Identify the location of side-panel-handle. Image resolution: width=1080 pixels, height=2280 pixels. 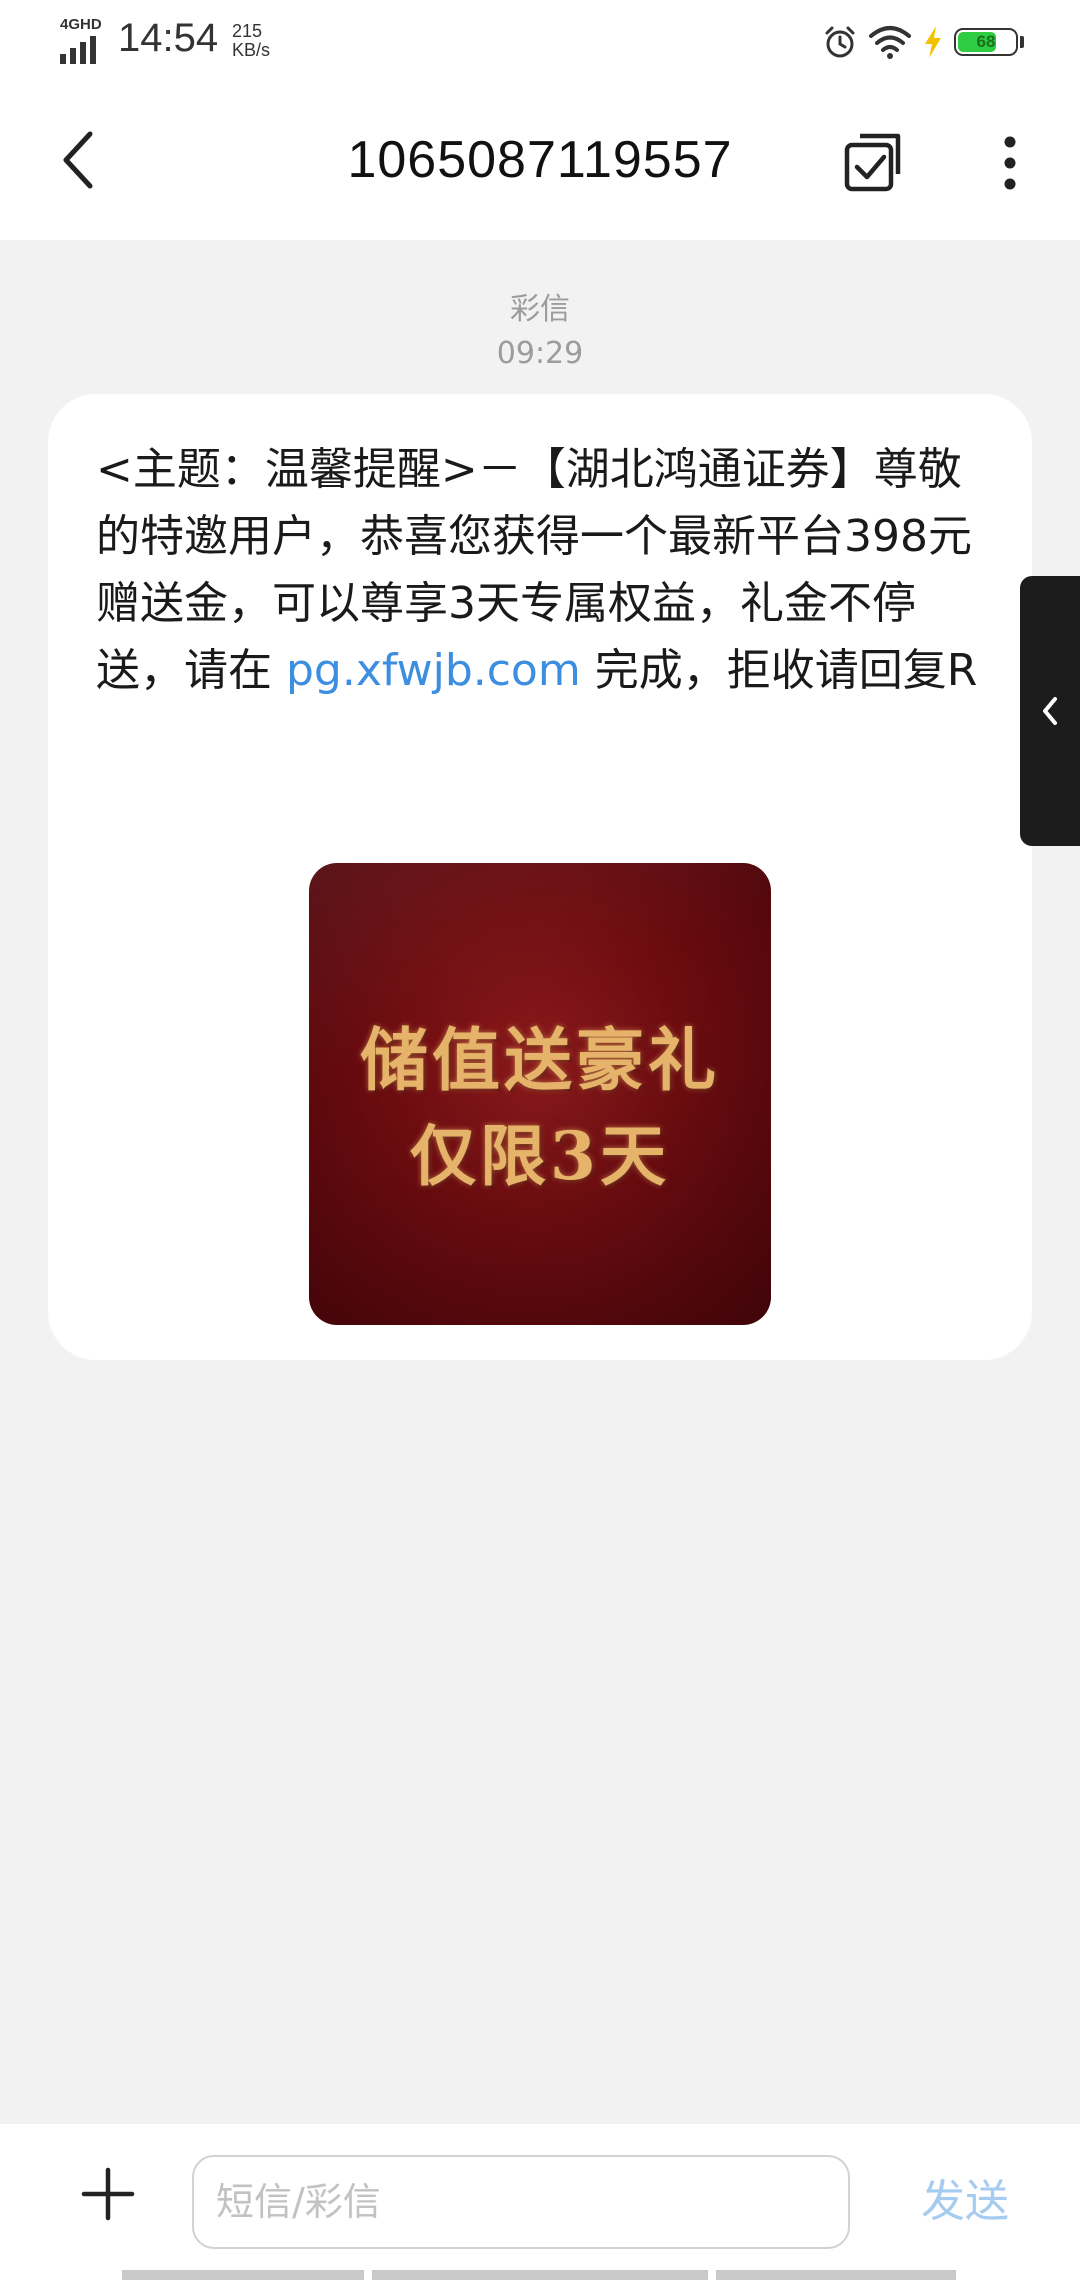
(1050, 711).